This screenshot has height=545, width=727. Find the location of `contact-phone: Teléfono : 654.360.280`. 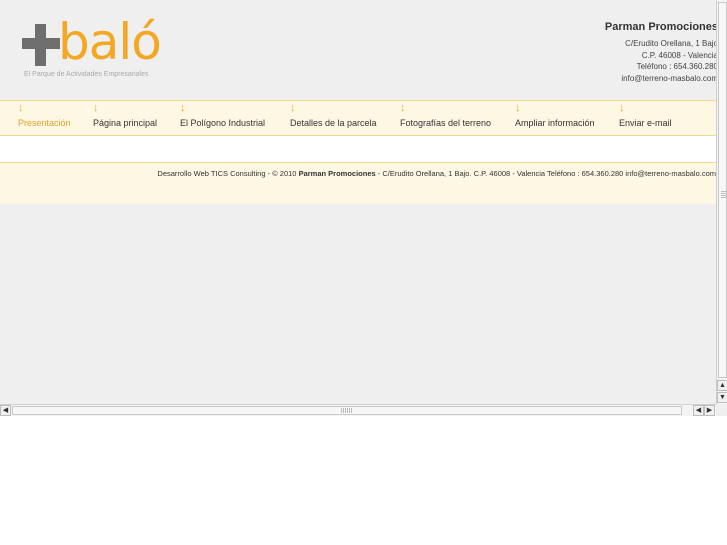

contact-phone: Teléfono : 654.360.280 is located at coordinates (677, 66).